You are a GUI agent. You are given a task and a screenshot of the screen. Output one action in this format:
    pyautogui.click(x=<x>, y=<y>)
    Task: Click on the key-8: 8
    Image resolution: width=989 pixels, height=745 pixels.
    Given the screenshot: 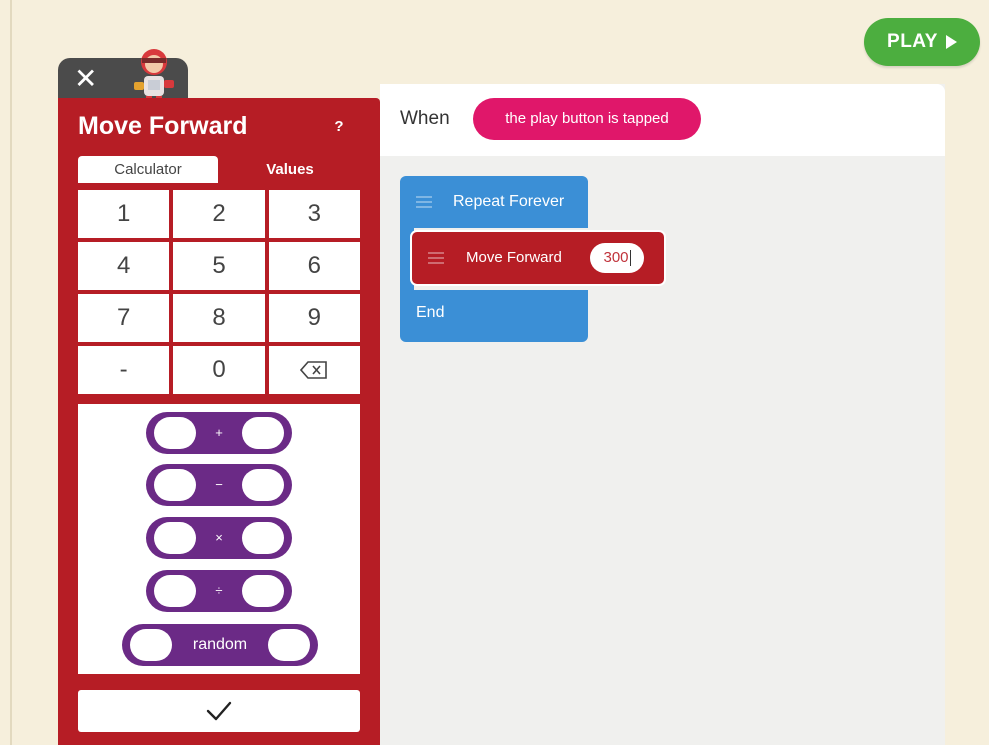 What is the action you would take?
    pyautogui.click(x=219, y=318)
    